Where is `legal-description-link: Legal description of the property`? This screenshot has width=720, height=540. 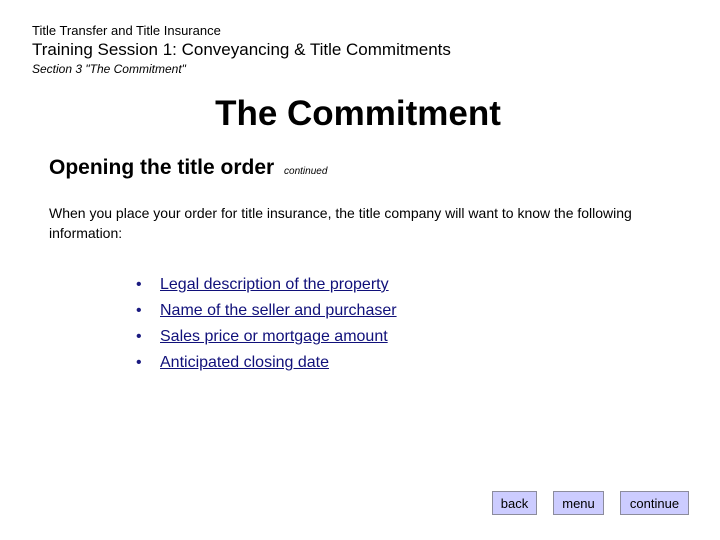
legal-description-link: Legal description of the property is located at coordinates (274, 284).